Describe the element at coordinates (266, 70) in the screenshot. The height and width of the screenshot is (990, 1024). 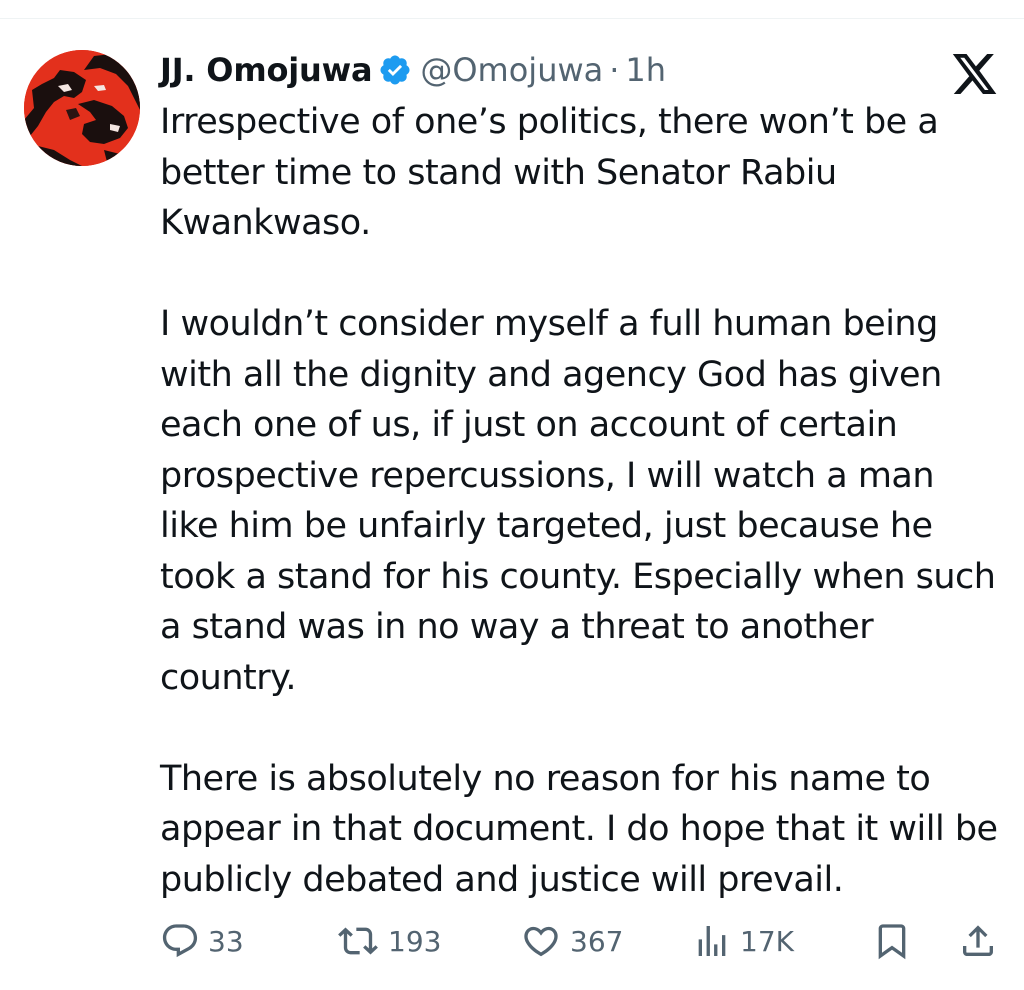
I see `author-name: JJ. Omojuwa` at that location.